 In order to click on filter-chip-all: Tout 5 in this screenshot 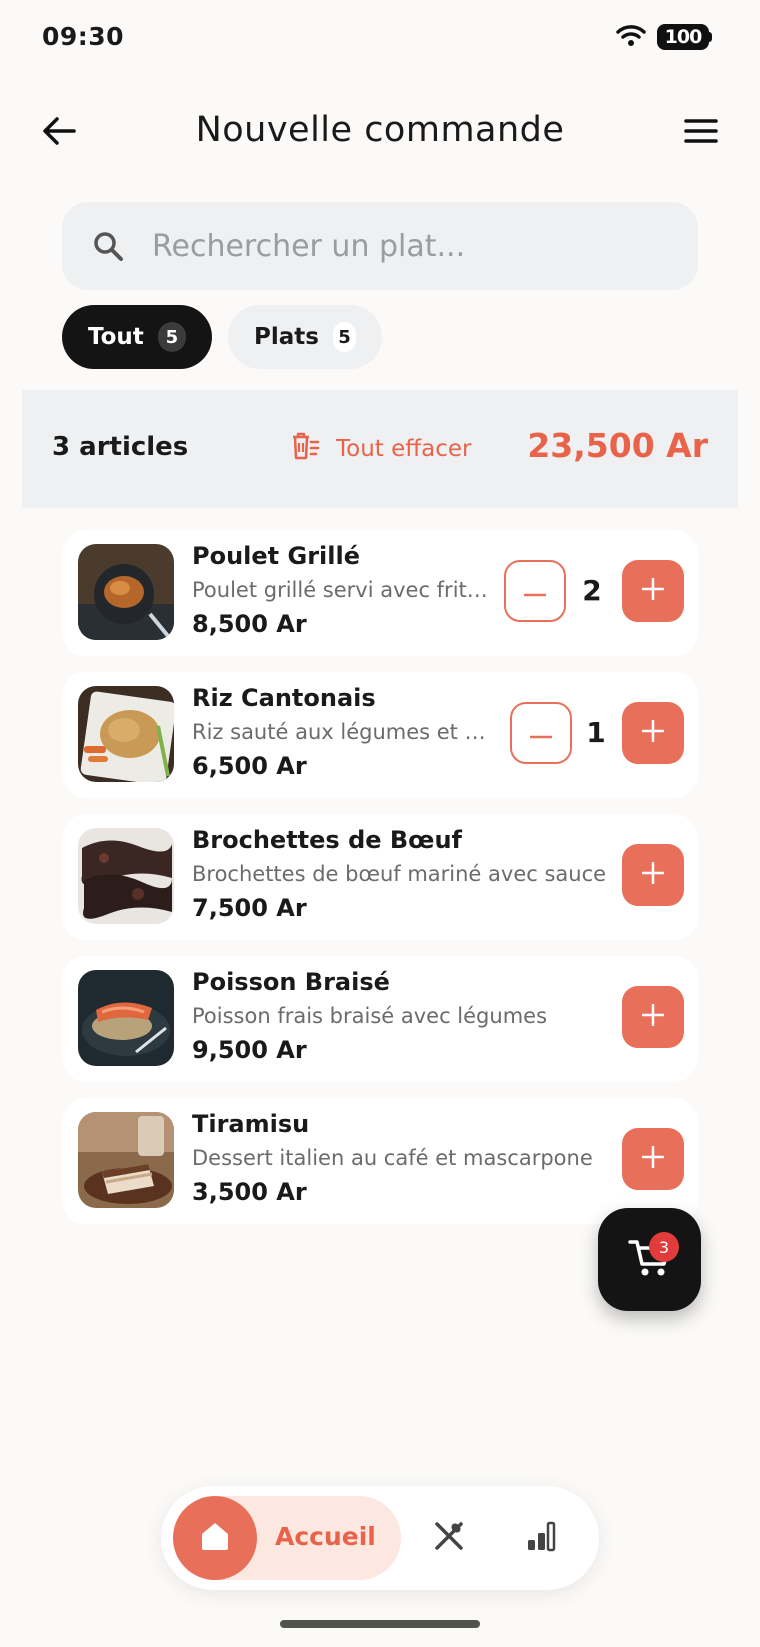, I will do `click(137, 337)`.